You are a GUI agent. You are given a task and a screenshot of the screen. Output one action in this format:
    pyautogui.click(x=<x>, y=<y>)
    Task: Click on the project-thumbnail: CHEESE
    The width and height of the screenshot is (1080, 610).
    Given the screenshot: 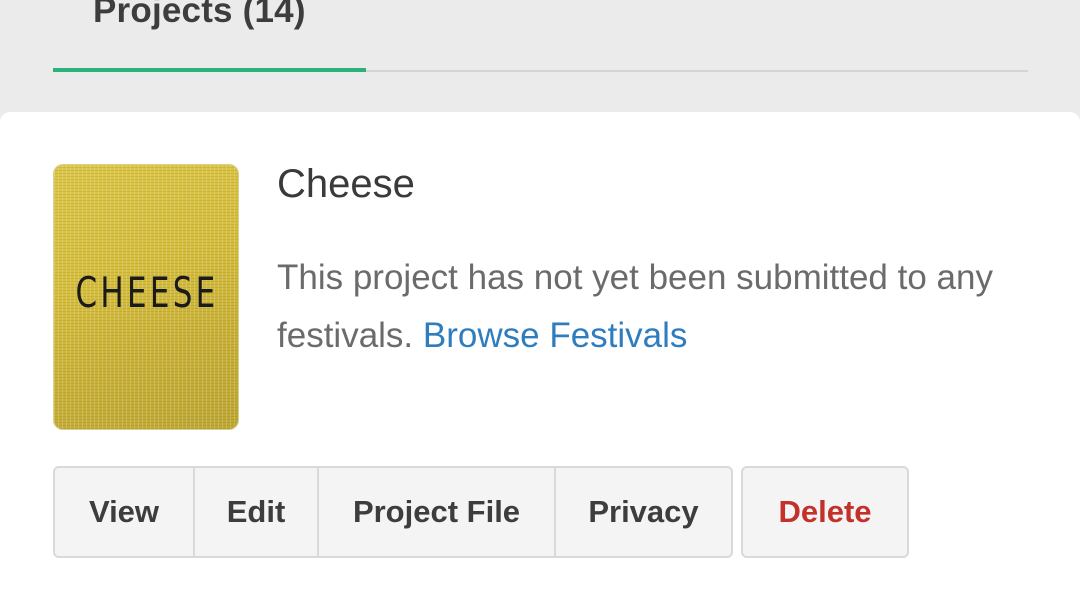 What is the action you would take?
    pyautogui.click(x=146, y=297)
    